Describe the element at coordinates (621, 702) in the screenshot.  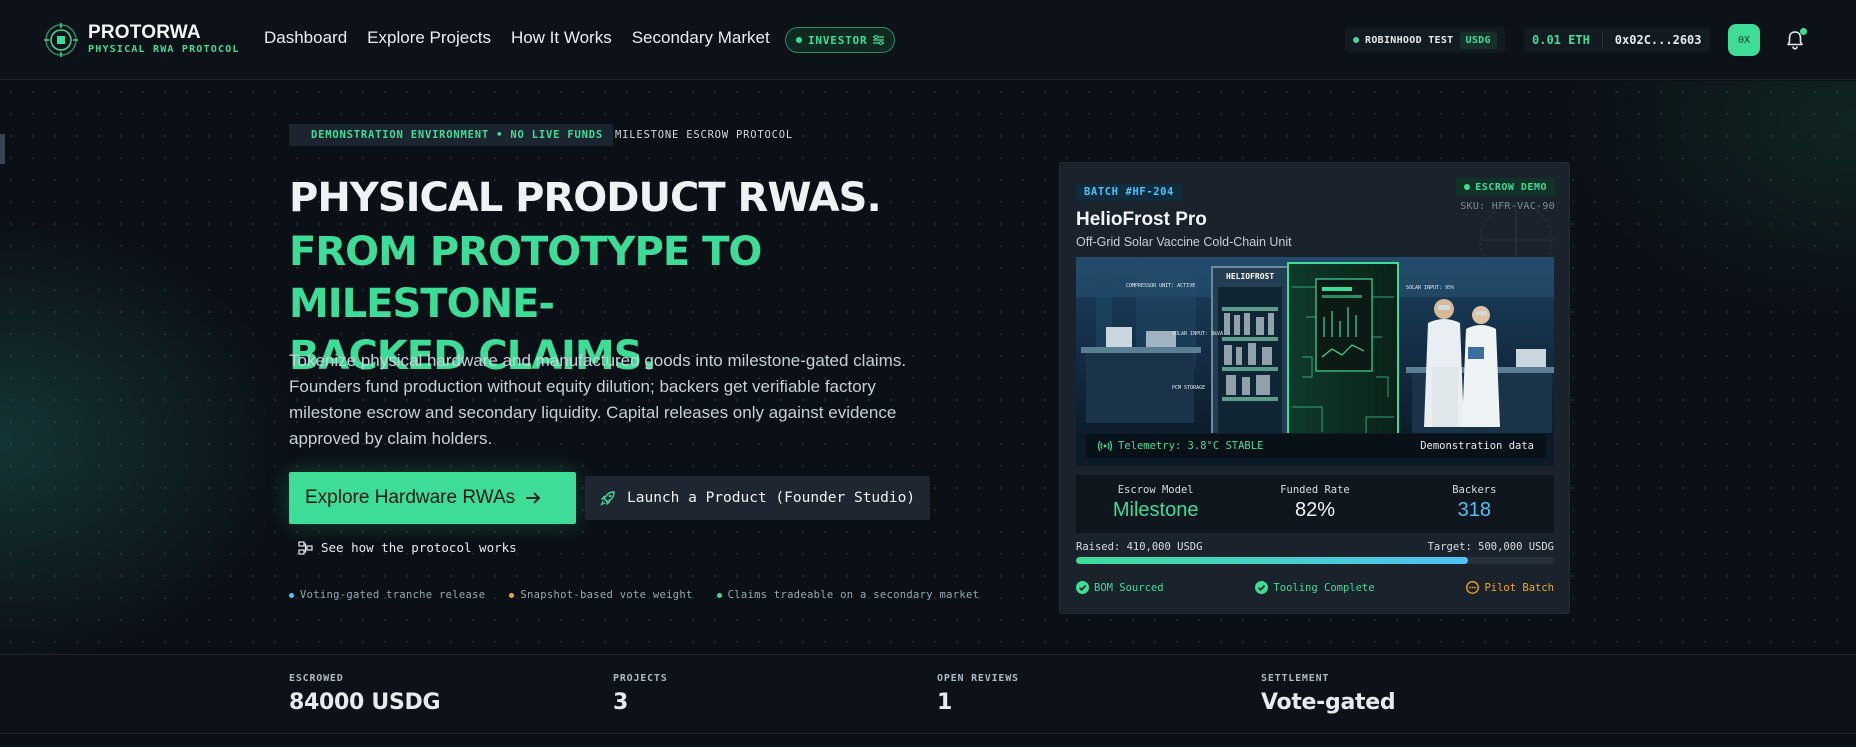
I see `band-stat-value: 3` at that location.